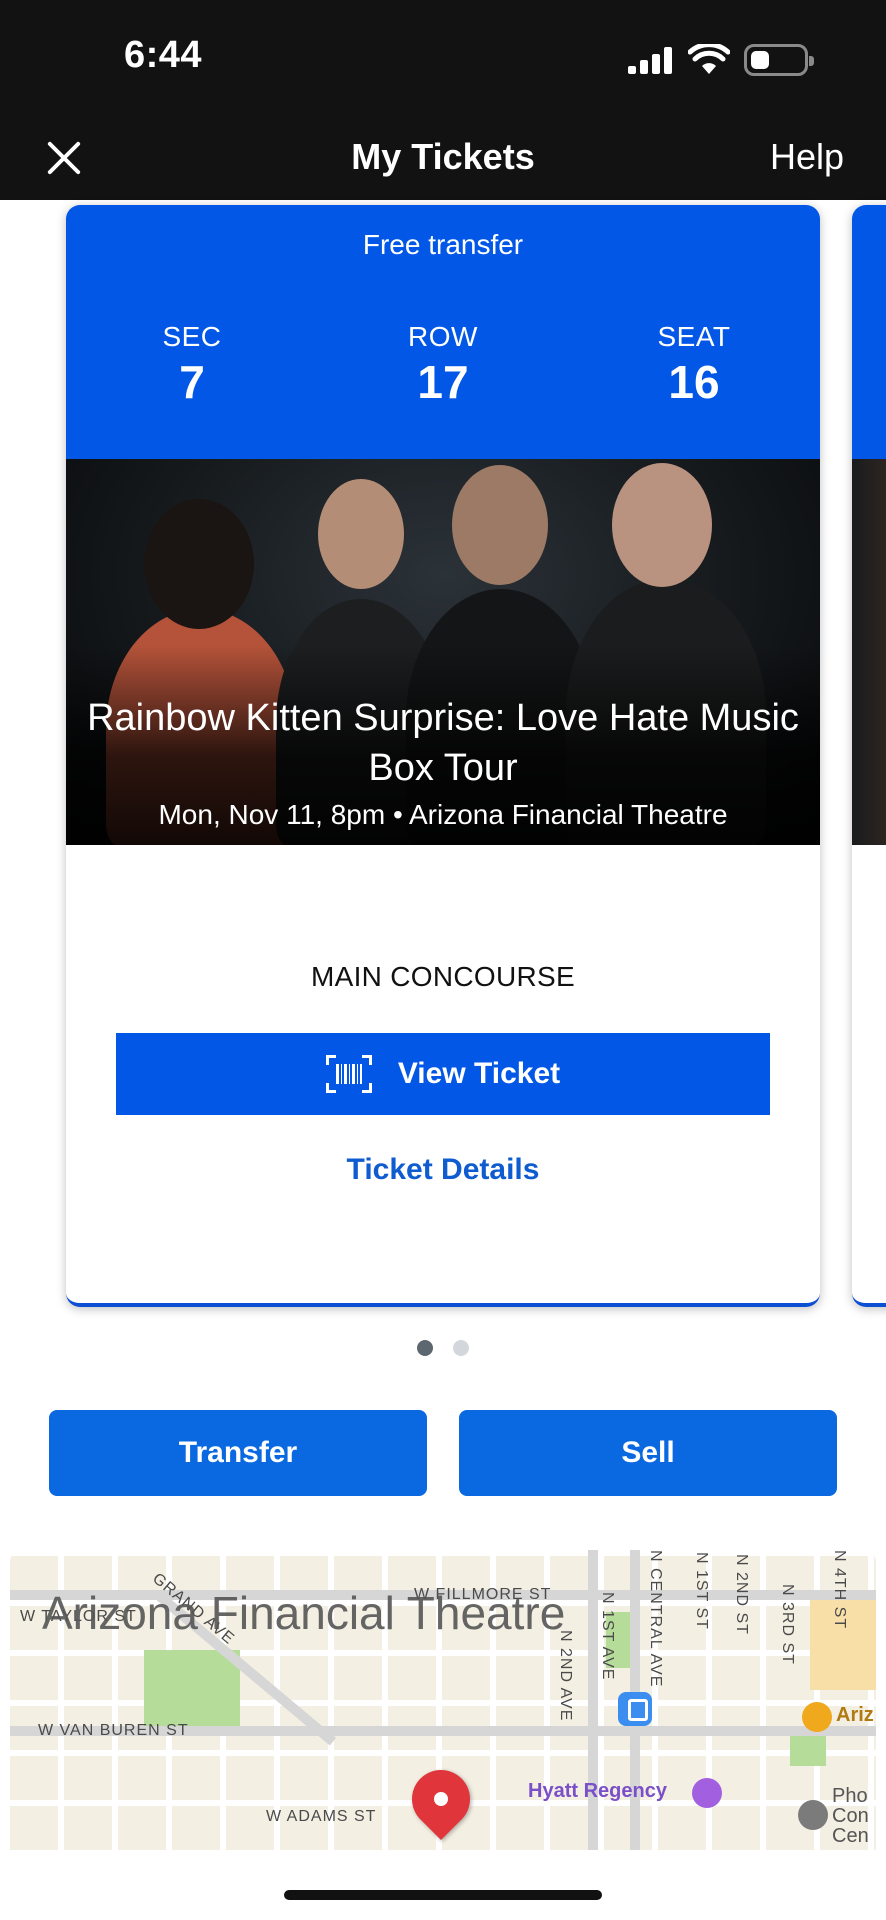 Image resolution: width=886 pixels, height=1920 pixels. What do you see at coordinates (238, 1453) in the screenshot?
I see `transfer-button: Transfer` at bounding box center [238, 1453].